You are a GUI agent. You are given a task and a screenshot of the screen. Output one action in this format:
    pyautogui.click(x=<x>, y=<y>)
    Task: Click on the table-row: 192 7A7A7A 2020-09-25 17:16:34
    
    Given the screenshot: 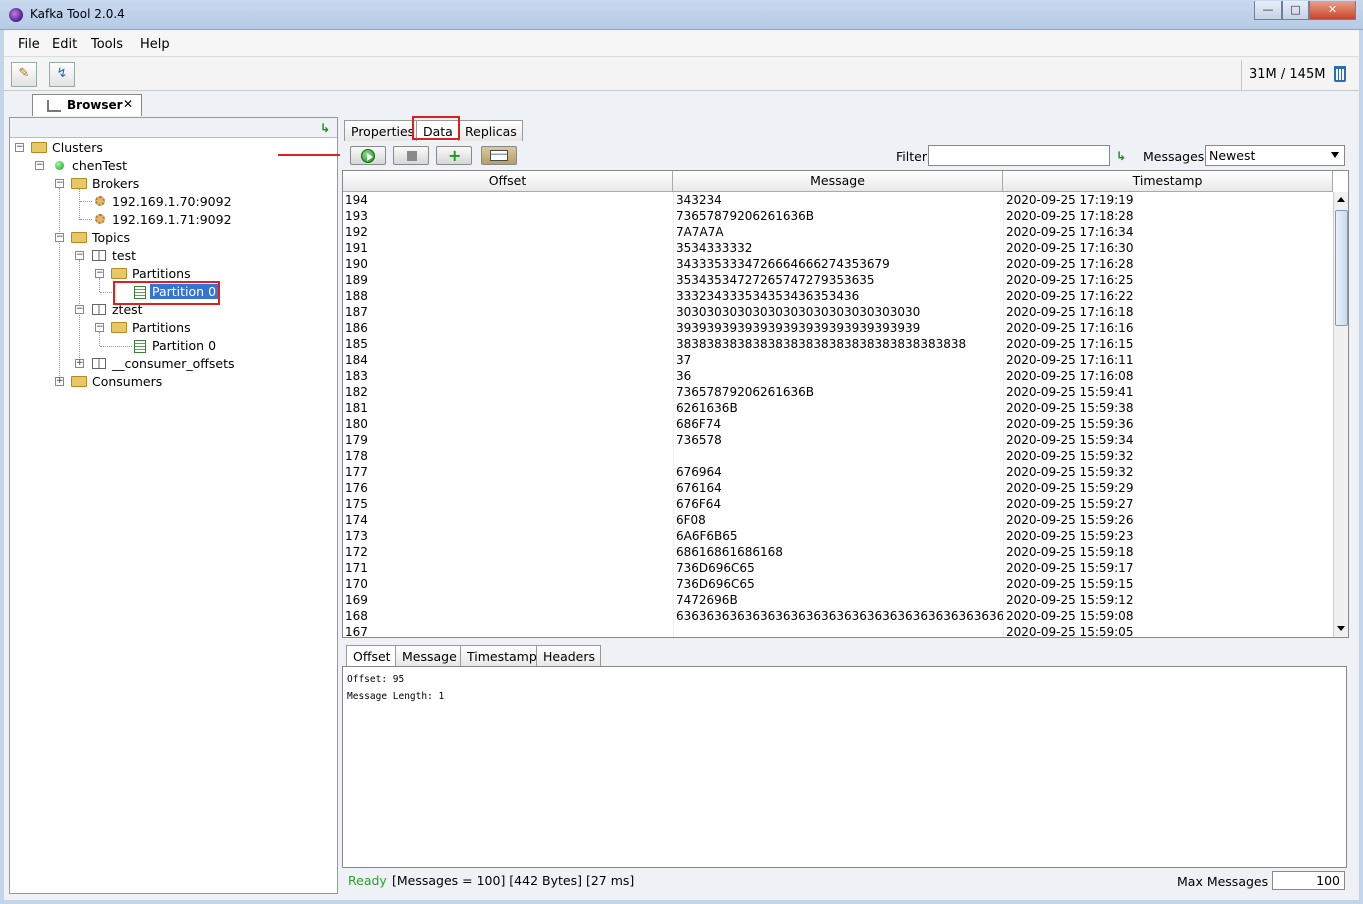 What is the action you would take?
    pyautogui.click(x=838, y=232)
    